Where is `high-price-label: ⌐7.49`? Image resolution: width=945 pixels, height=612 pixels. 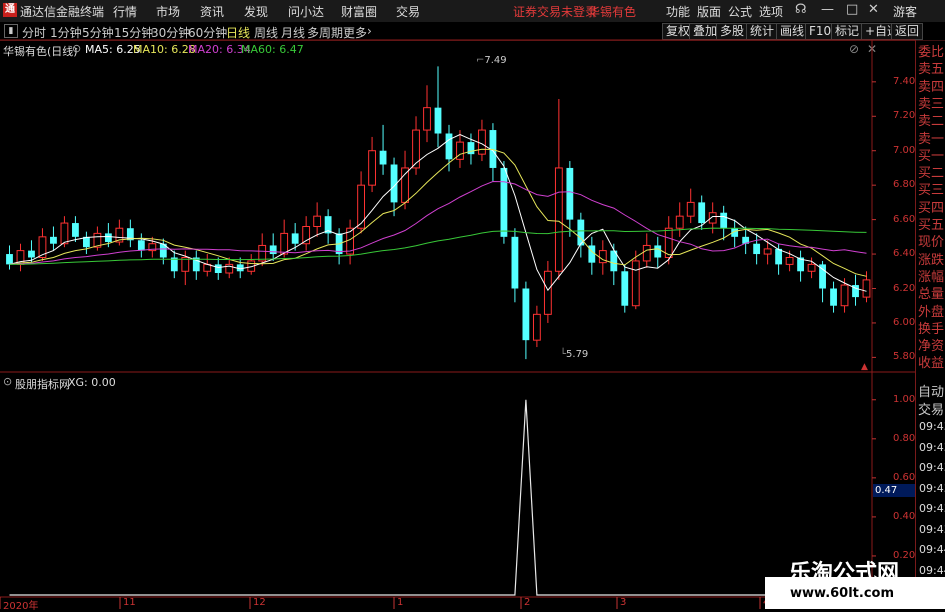
high-price-label: ⌐7.49 is located at coordinates (491, 60).